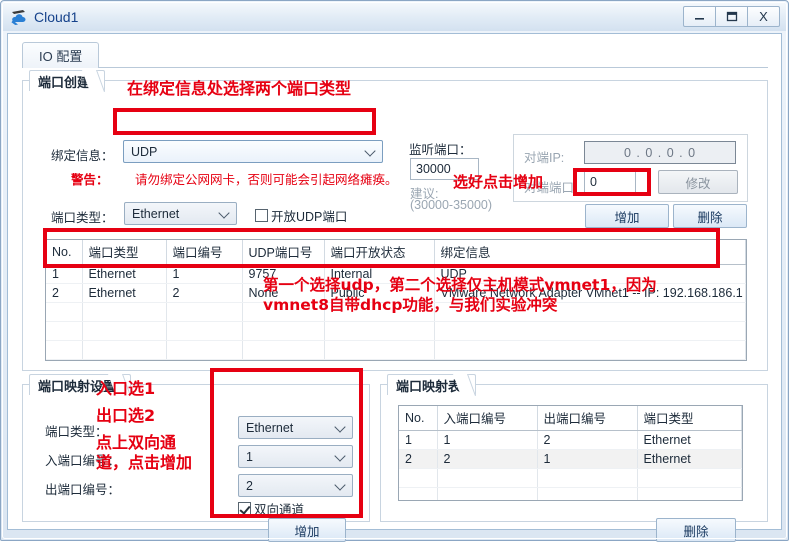  I want to click on map-in-port-value: 1, so click(249, 456).